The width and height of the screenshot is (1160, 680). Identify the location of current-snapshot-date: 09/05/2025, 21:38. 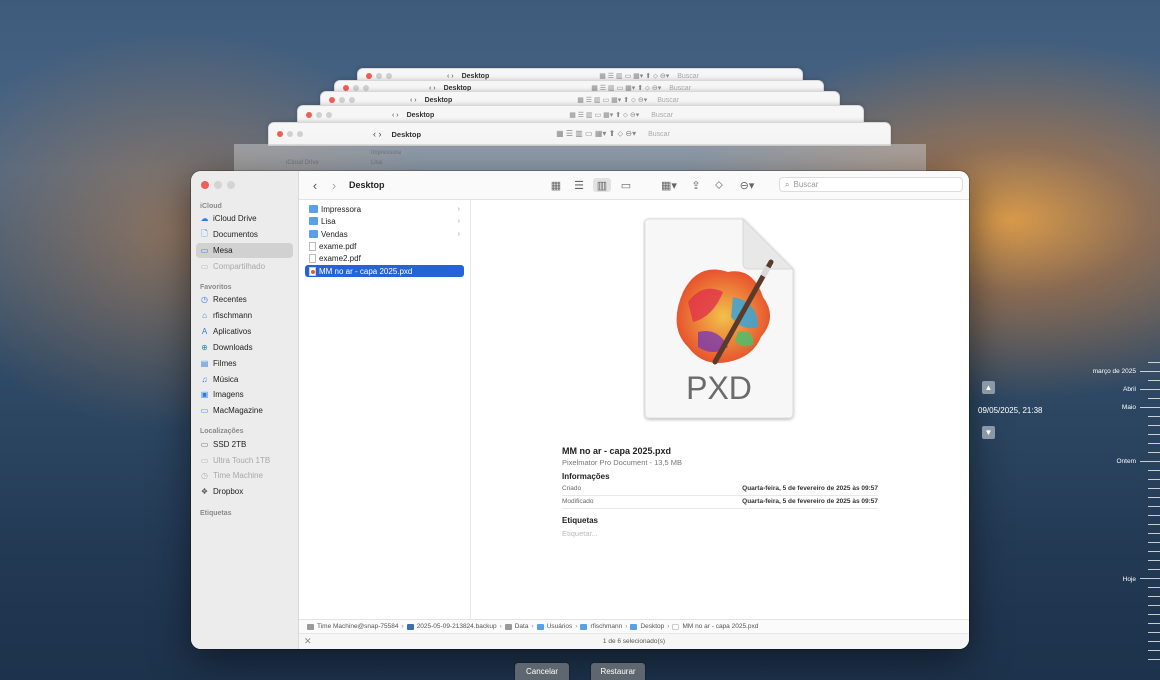
(1010, 410).